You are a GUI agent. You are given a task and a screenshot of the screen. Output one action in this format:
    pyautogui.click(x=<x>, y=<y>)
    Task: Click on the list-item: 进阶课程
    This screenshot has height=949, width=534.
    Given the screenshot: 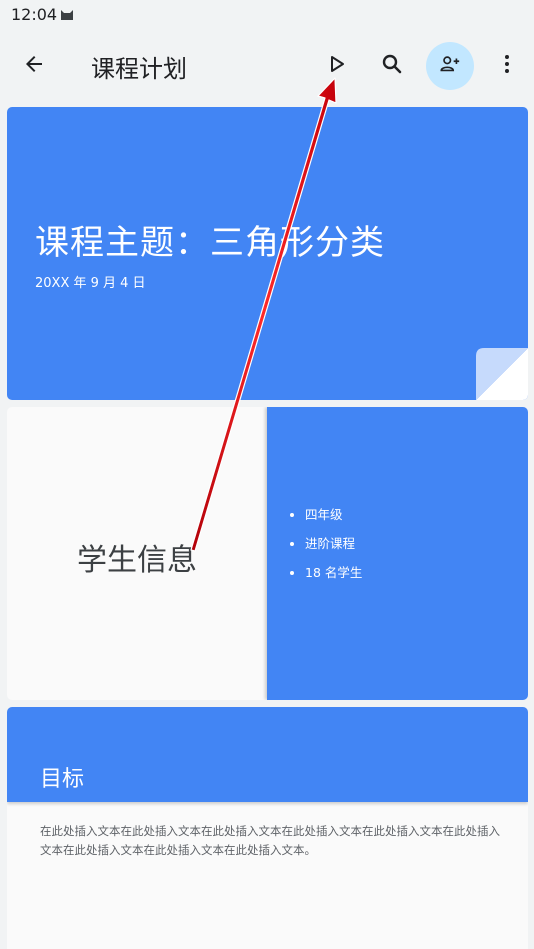 What is the action you would take?
    pyautogui.click(x=333, y=543)
    